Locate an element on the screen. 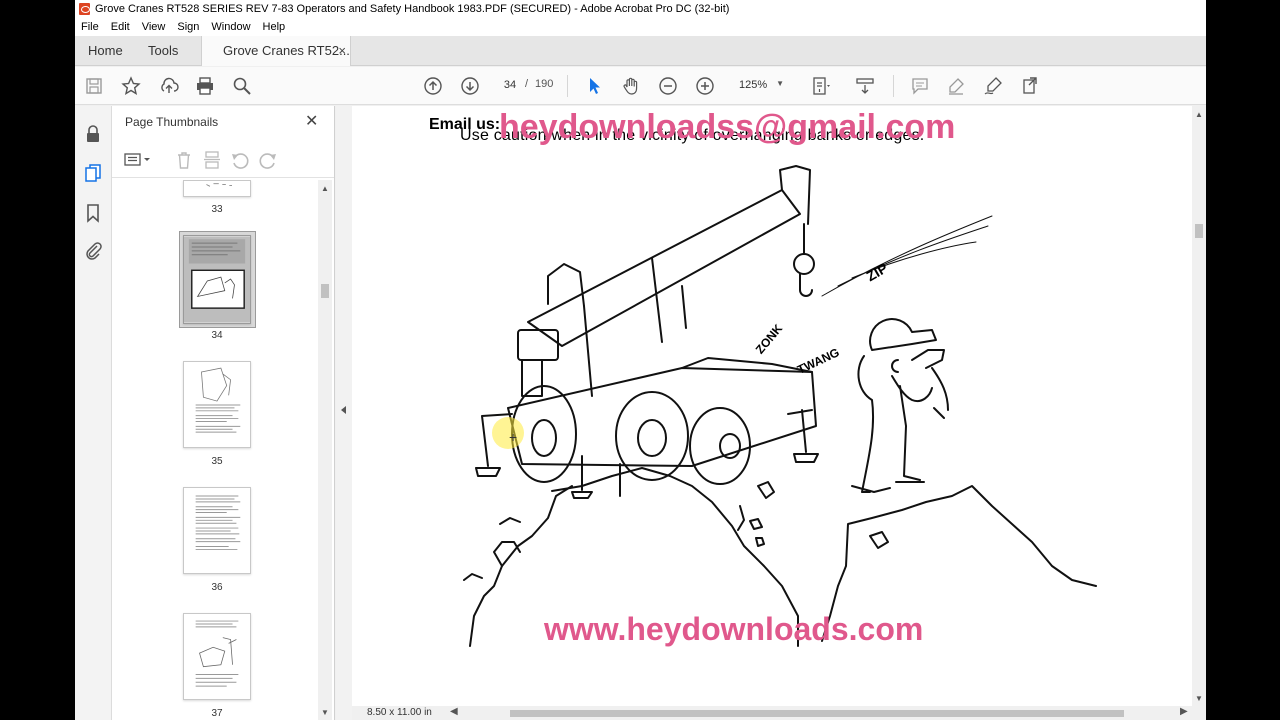  page-size-label: 8.50 x 11.00 in is located at coordinates (399, 712).